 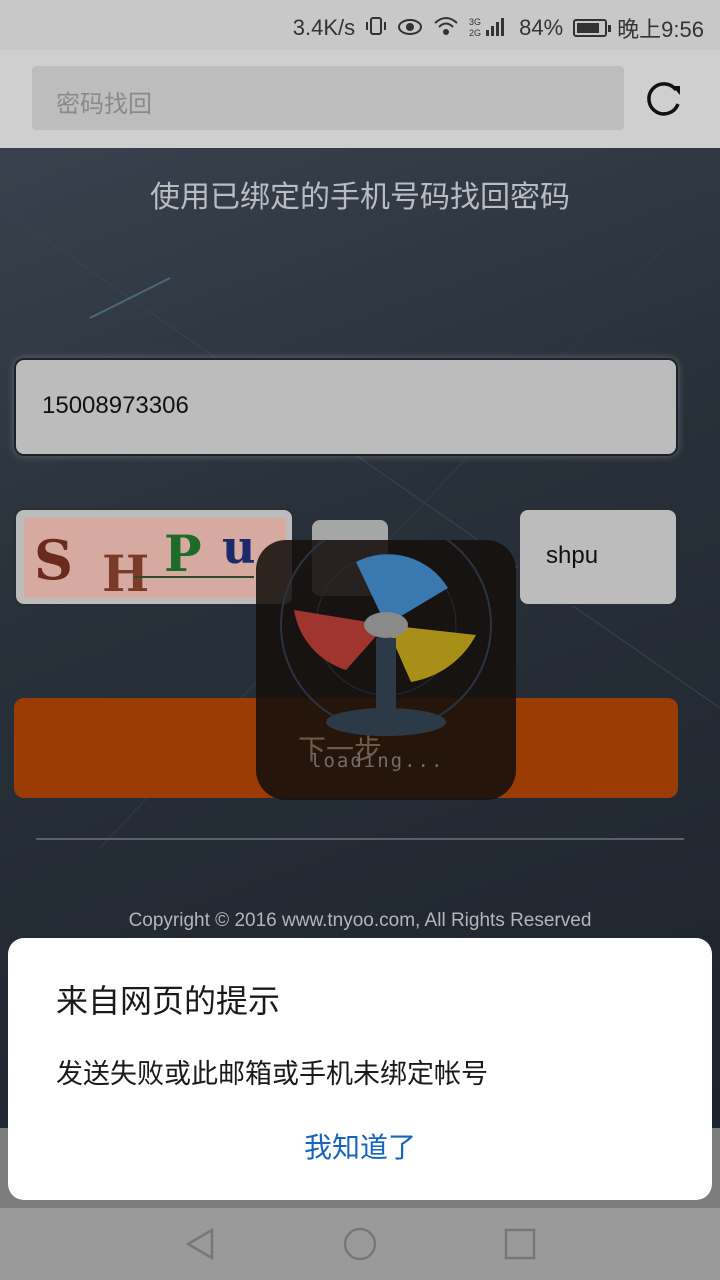 I want to click on signal-icon: 3G 2G, so click(x=489, y=28).